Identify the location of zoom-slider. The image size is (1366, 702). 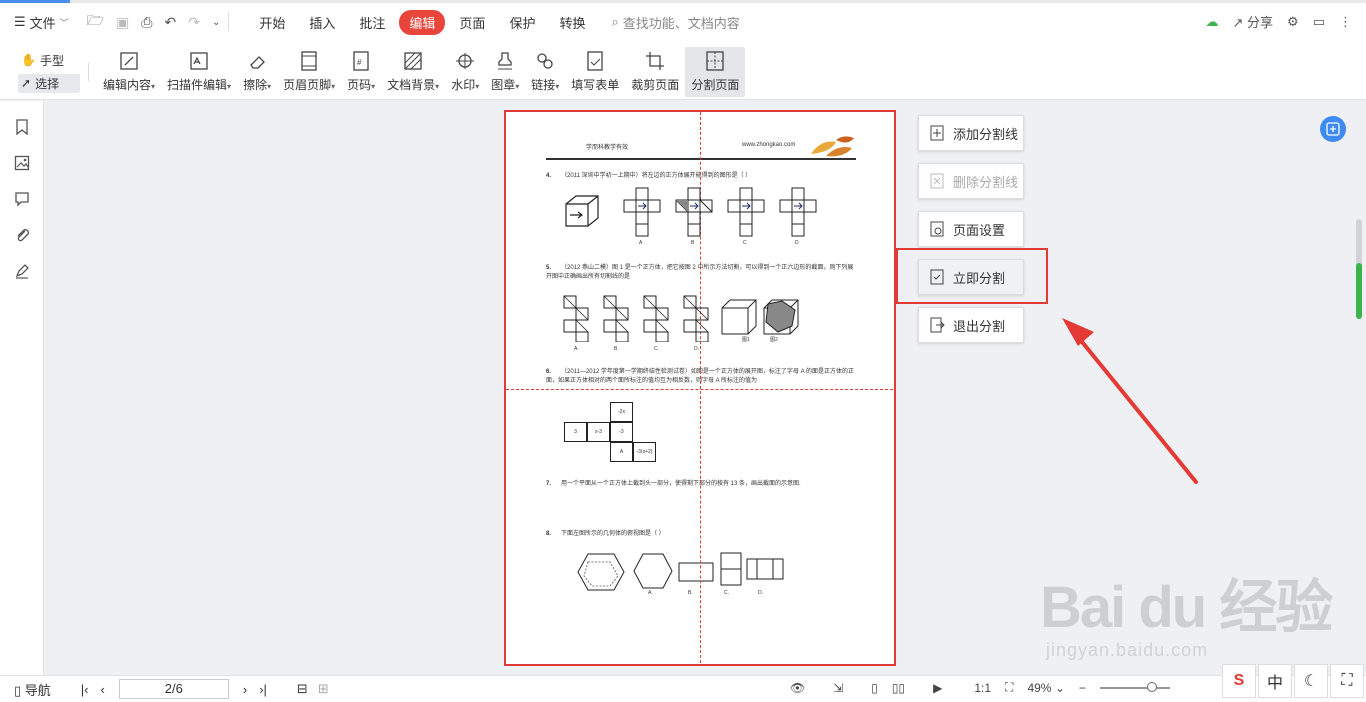
(1134, 686).